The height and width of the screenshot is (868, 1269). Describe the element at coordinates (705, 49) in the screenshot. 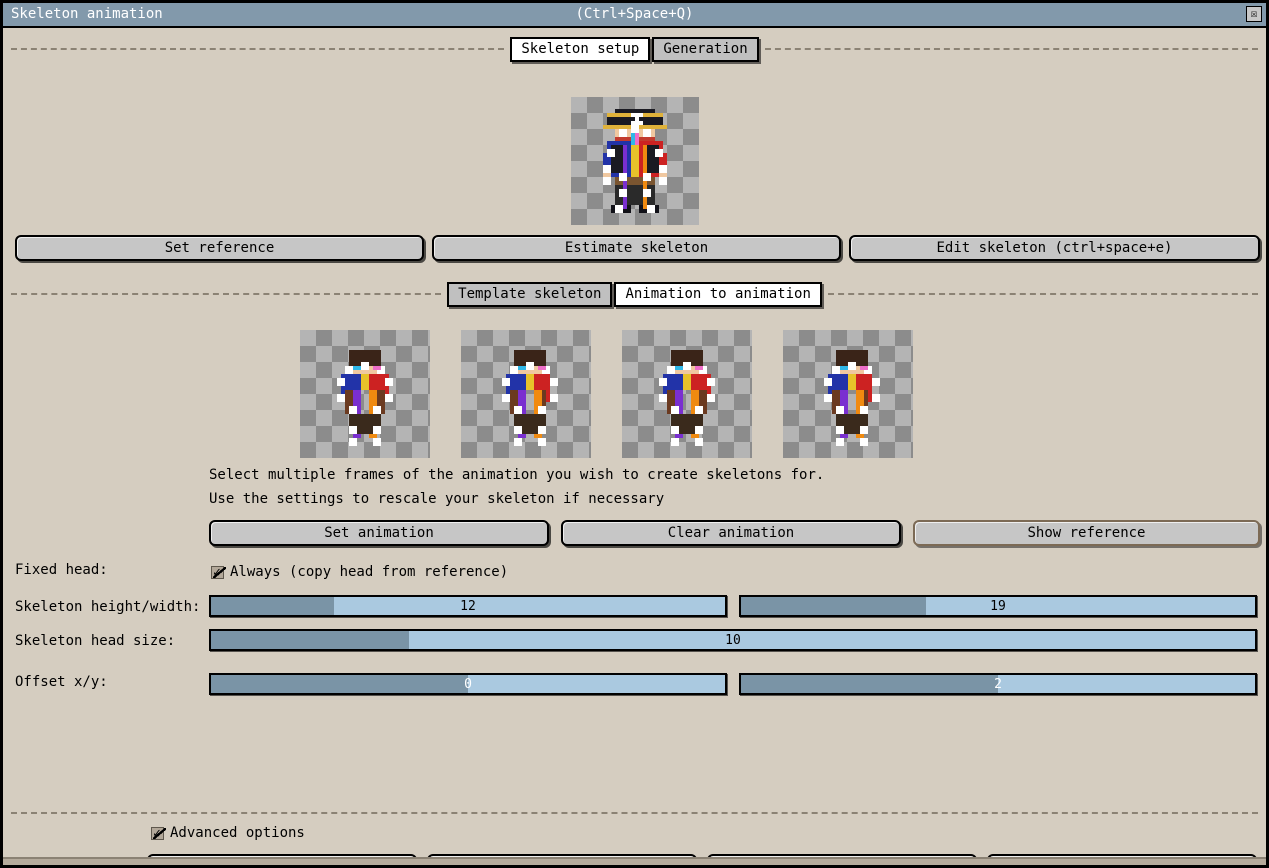

I see `tab-generation: Generation` at that location.